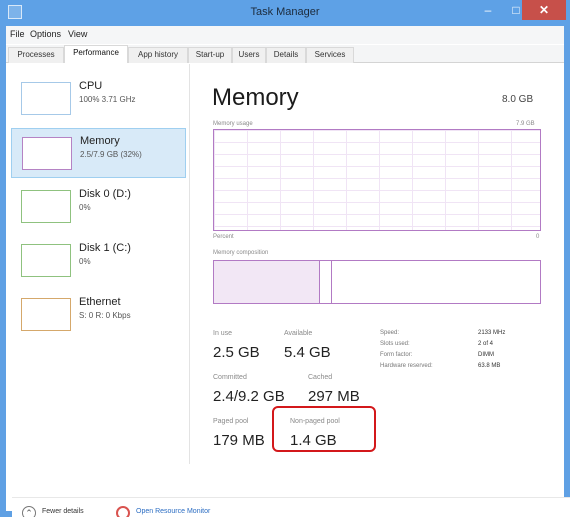  What do you see at coordinates (395, 344) in the screenshot?
I see `slots-label: Slots used:` at bounding box center [395, 344].